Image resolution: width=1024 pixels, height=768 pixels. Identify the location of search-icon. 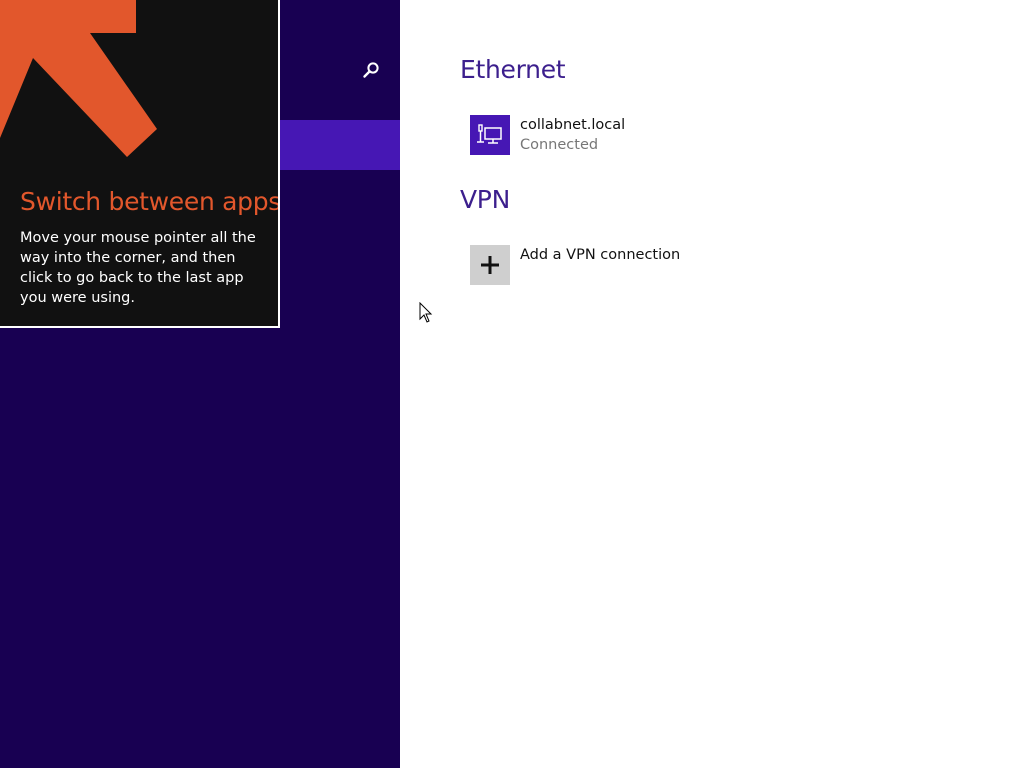
(371, 70).